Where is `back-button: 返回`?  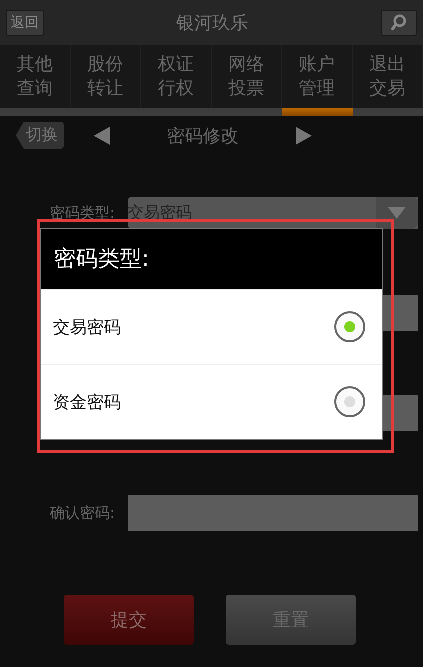
back-button: 返回 is located at coordinates (25, 23).